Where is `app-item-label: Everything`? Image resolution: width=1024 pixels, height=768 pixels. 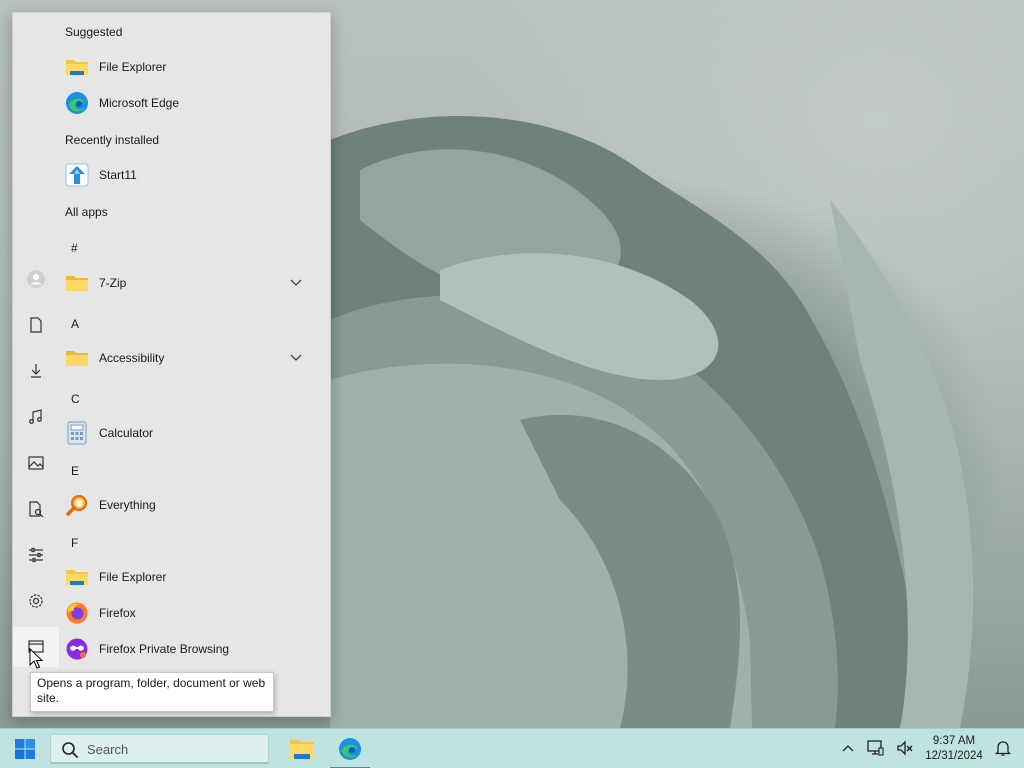
app-item-label: Everything is located at coordinates (127, 505).